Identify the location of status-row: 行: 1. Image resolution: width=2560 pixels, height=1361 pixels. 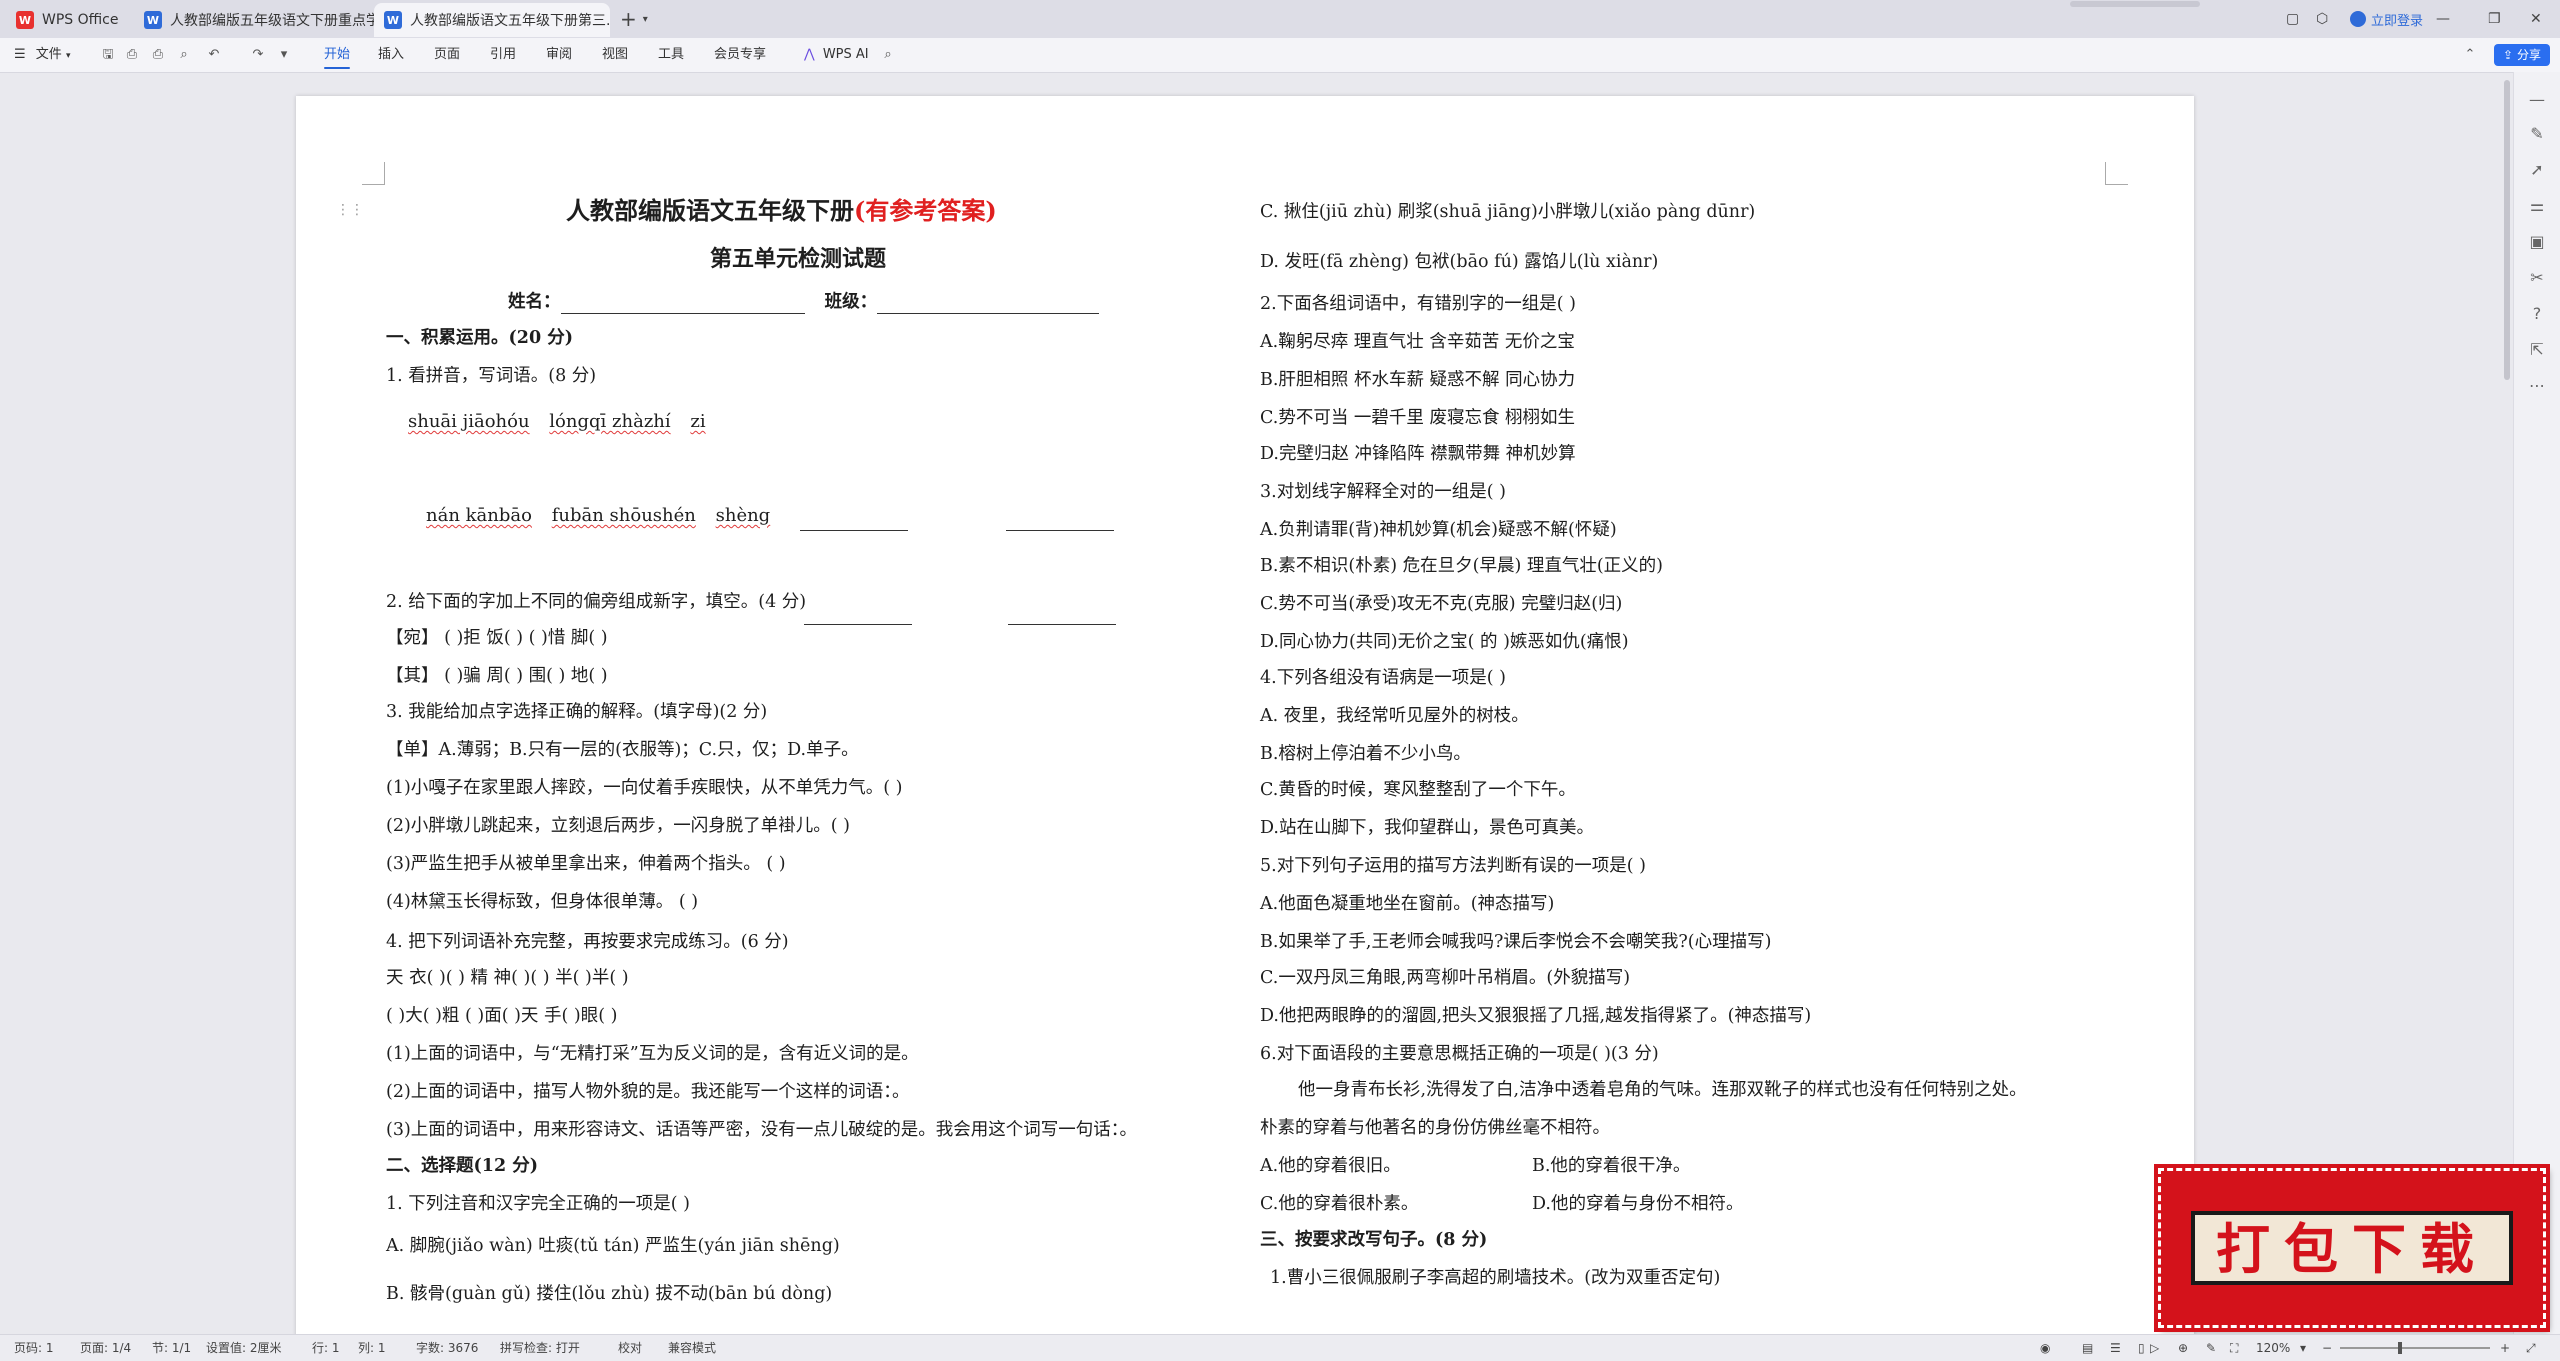
(326, 1348).